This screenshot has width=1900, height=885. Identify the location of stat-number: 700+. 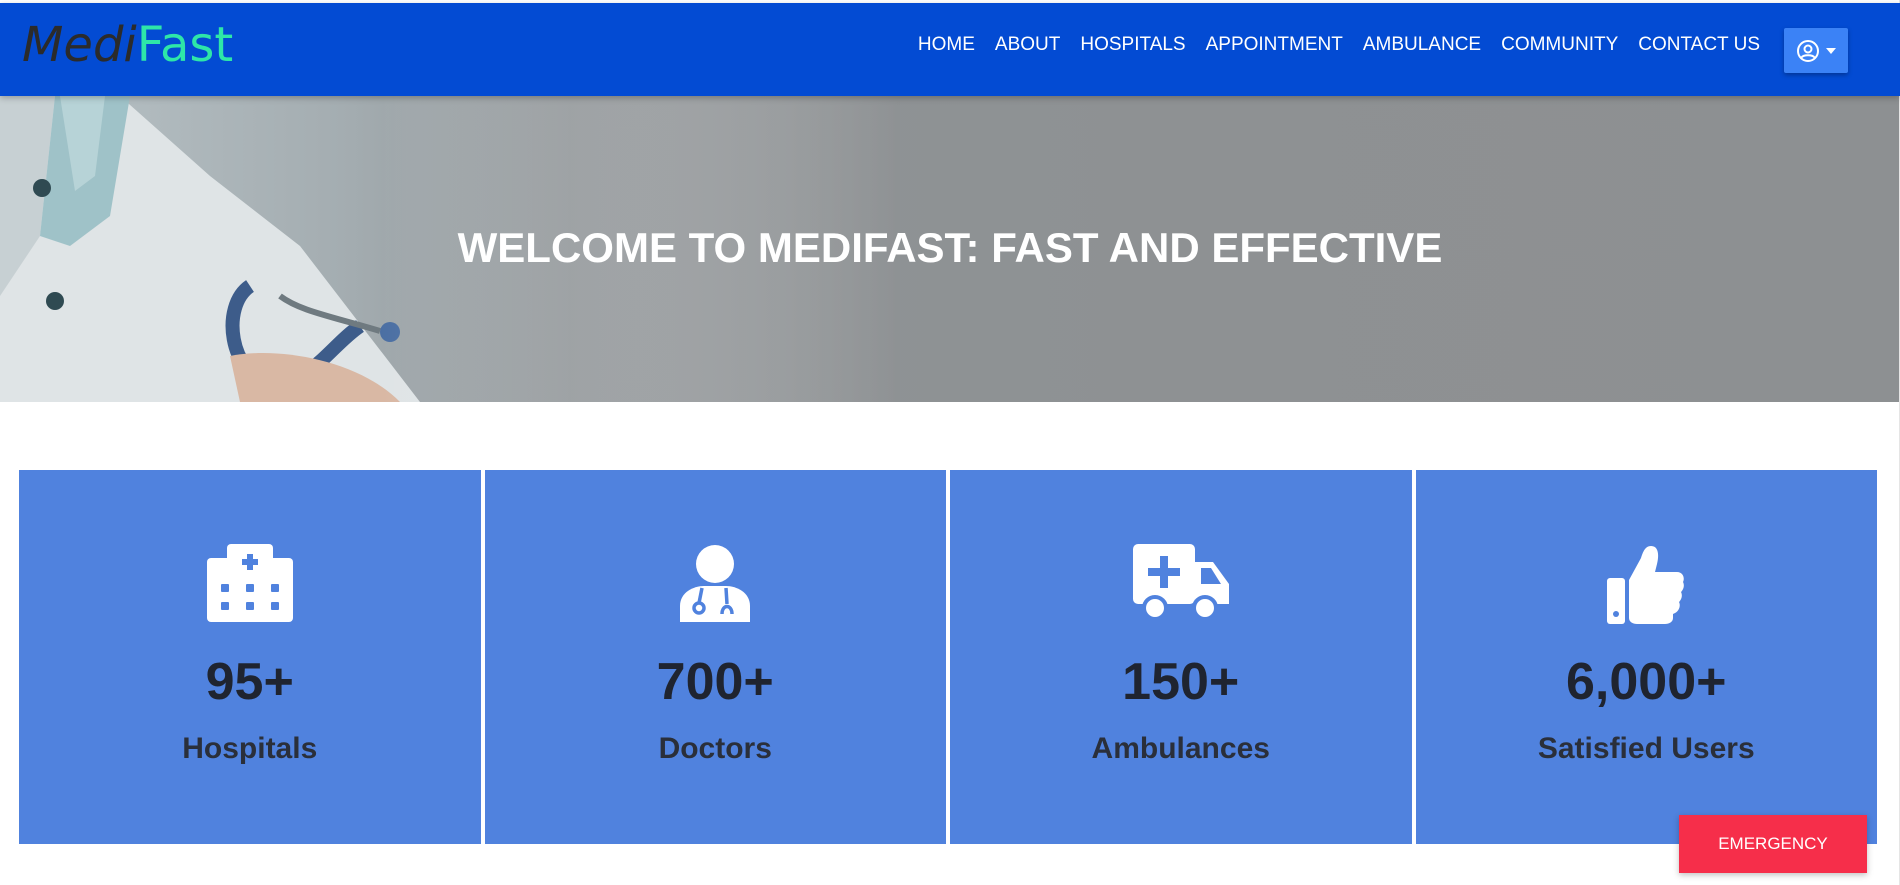
(715, 682).